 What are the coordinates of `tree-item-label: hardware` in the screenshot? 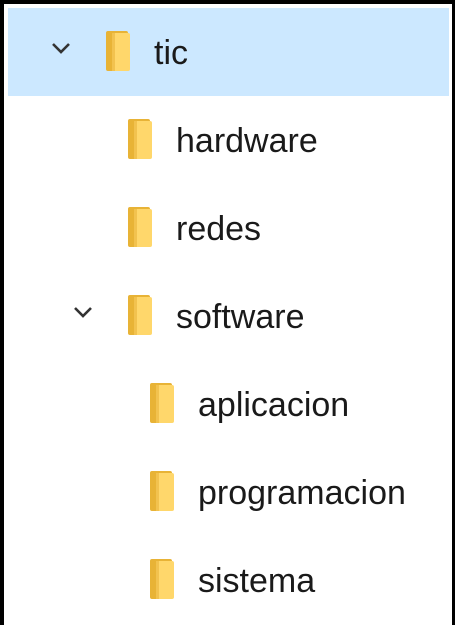 It's located at (247, 141).